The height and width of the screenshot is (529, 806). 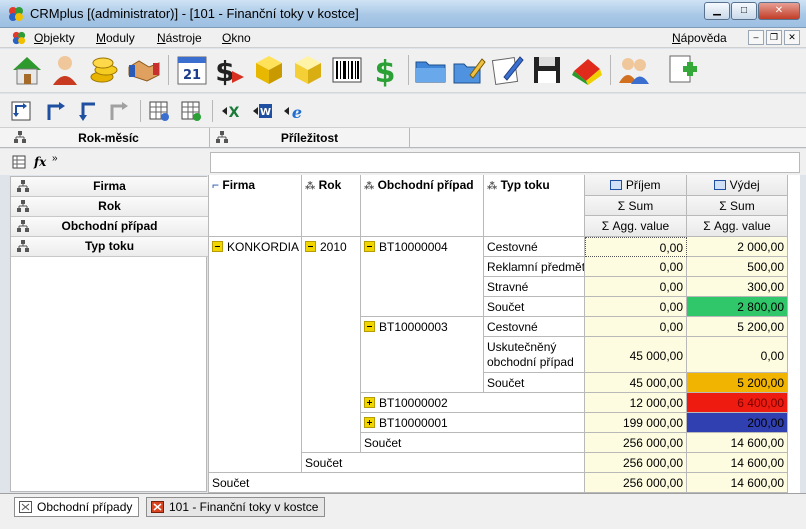 I want to click on svg-text: e, so click(x=297, y=112).